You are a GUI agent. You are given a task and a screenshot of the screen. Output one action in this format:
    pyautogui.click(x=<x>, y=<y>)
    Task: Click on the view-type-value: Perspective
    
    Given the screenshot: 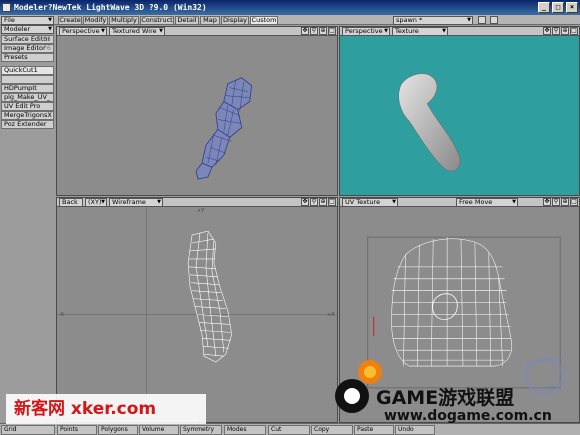 What is the action you would take?
    pyautogui.click(x=81, y=31)
    